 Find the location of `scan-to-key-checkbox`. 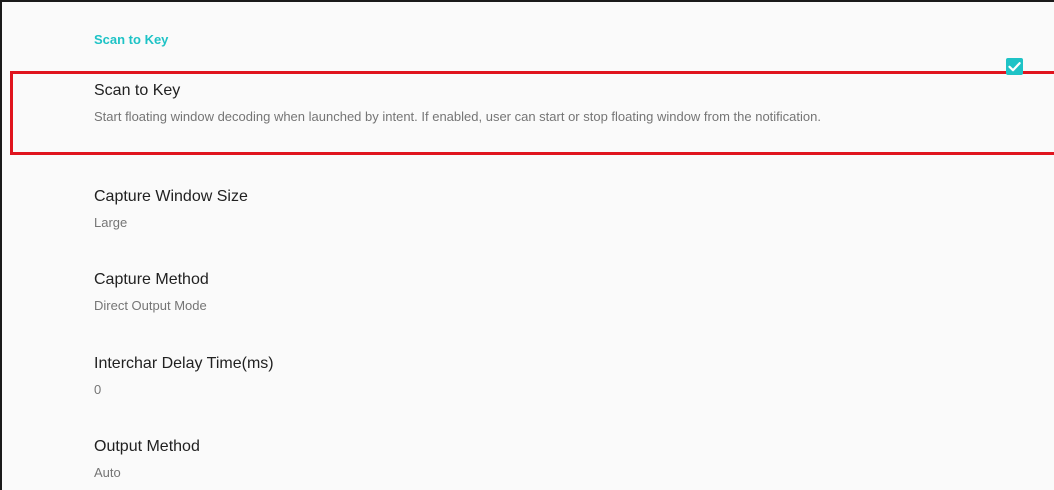

scan-to-key-checkbox is located at coordinates (1014, 66).